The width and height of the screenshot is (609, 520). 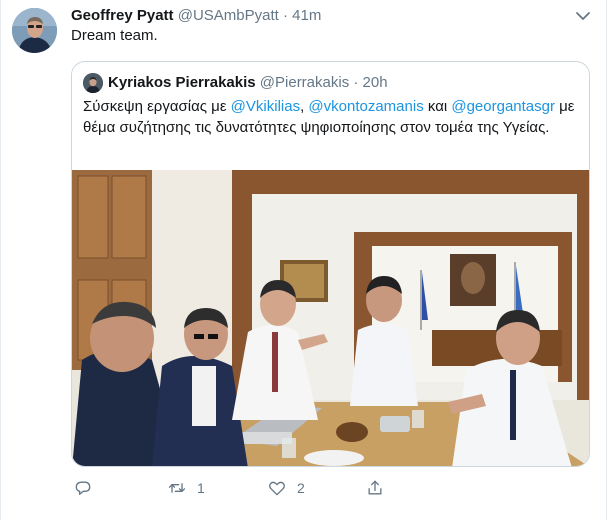 I want to click on tweet-header: Geoffrey Pyatt @USAmbPyatt · 41m, so click(x=196, y=16).